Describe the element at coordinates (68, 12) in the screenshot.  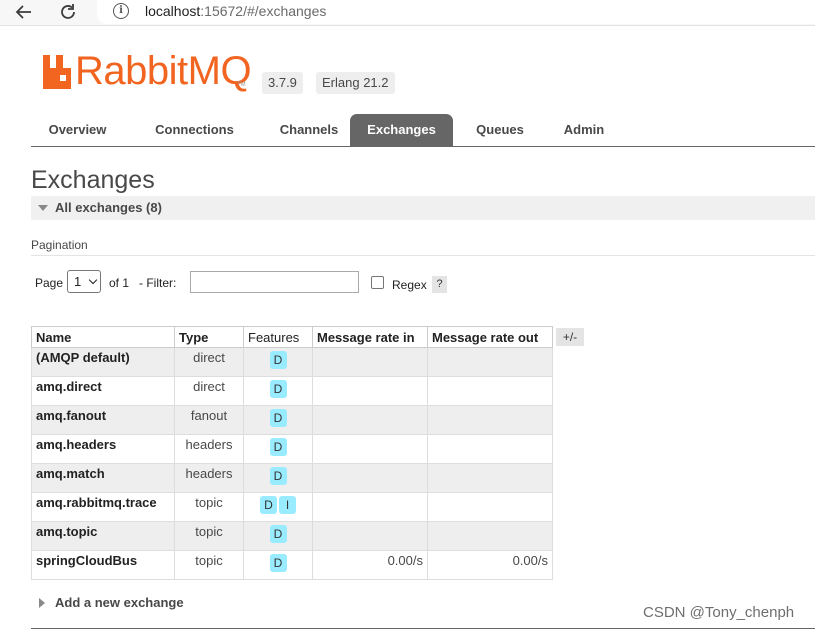
I see `reload-icon` at that location.